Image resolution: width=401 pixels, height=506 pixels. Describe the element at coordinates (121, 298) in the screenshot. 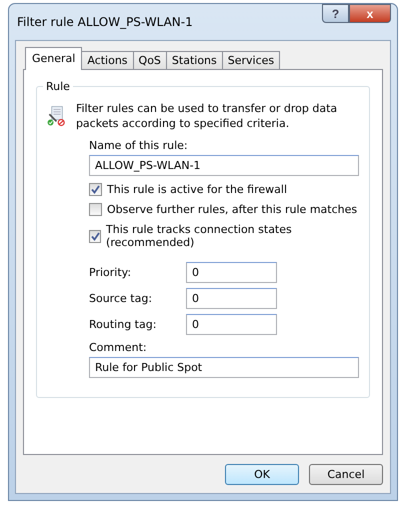

I see `field-label: Source tag:` at that location.